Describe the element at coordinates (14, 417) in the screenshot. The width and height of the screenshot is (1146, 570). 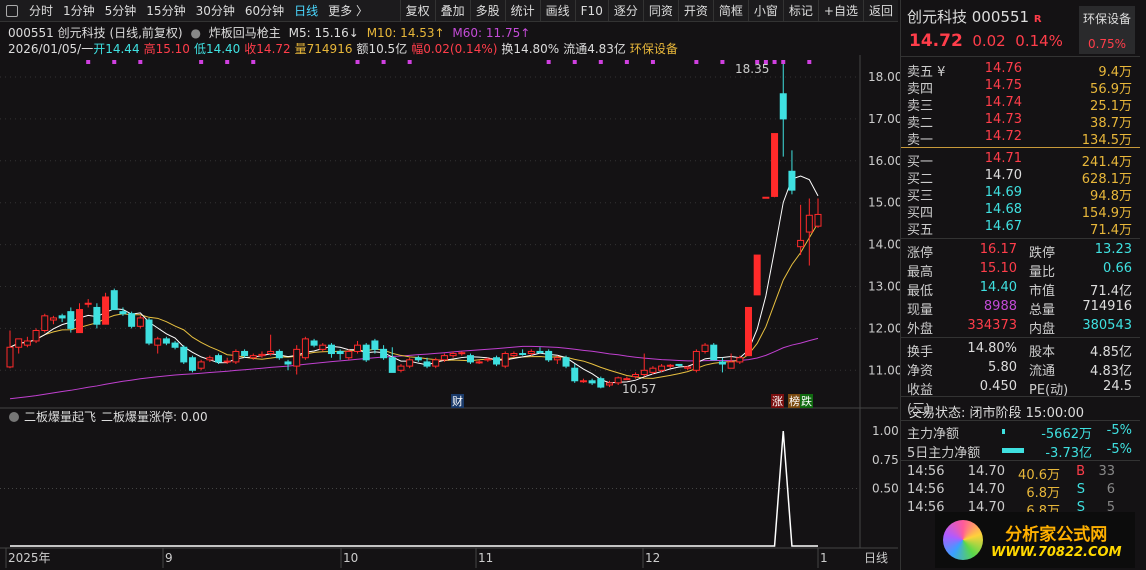
I see `sub-indicator-toggle-icon` at that location.